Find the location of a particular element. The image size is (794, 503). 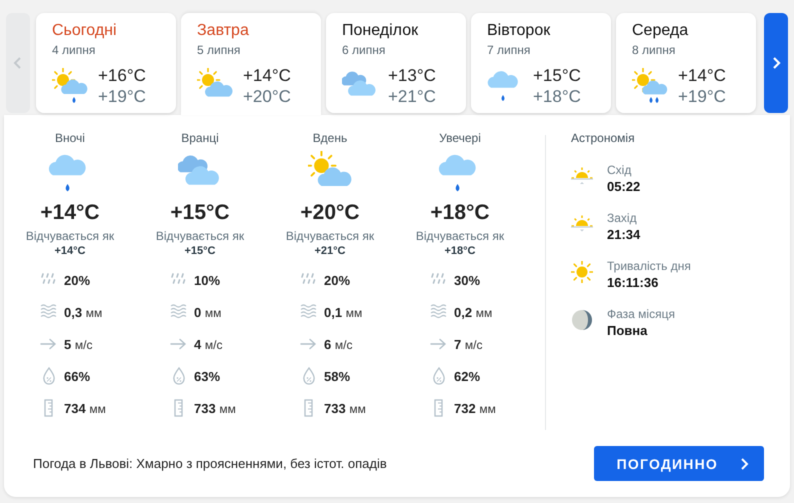

detail-value: 732 мм is located at coordinates (475, 408).